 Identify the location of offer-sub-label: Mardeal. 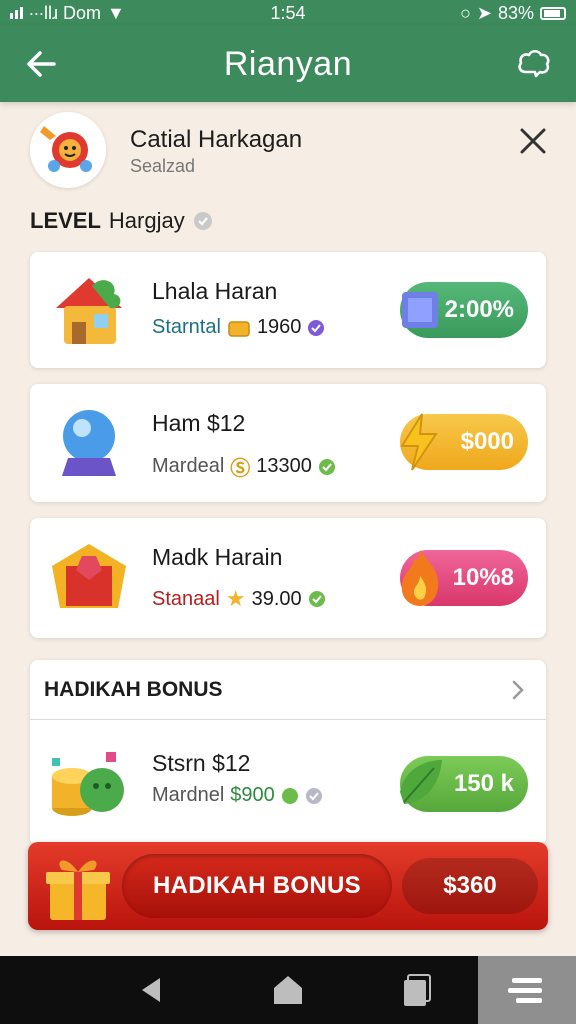
(188, 466).